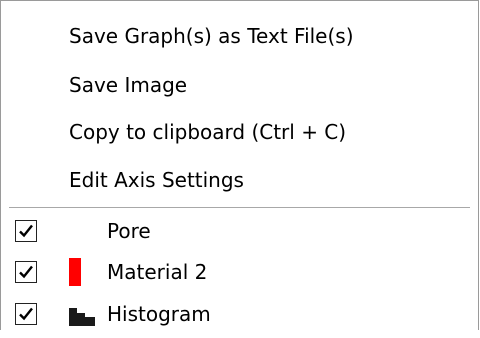 The height and width of the screenshot is (338, 480). What do you see at coordinates (239, 85) in the screenshot?
I see `save-image-menu-item: Save Image` at bounding box center [239, 85].